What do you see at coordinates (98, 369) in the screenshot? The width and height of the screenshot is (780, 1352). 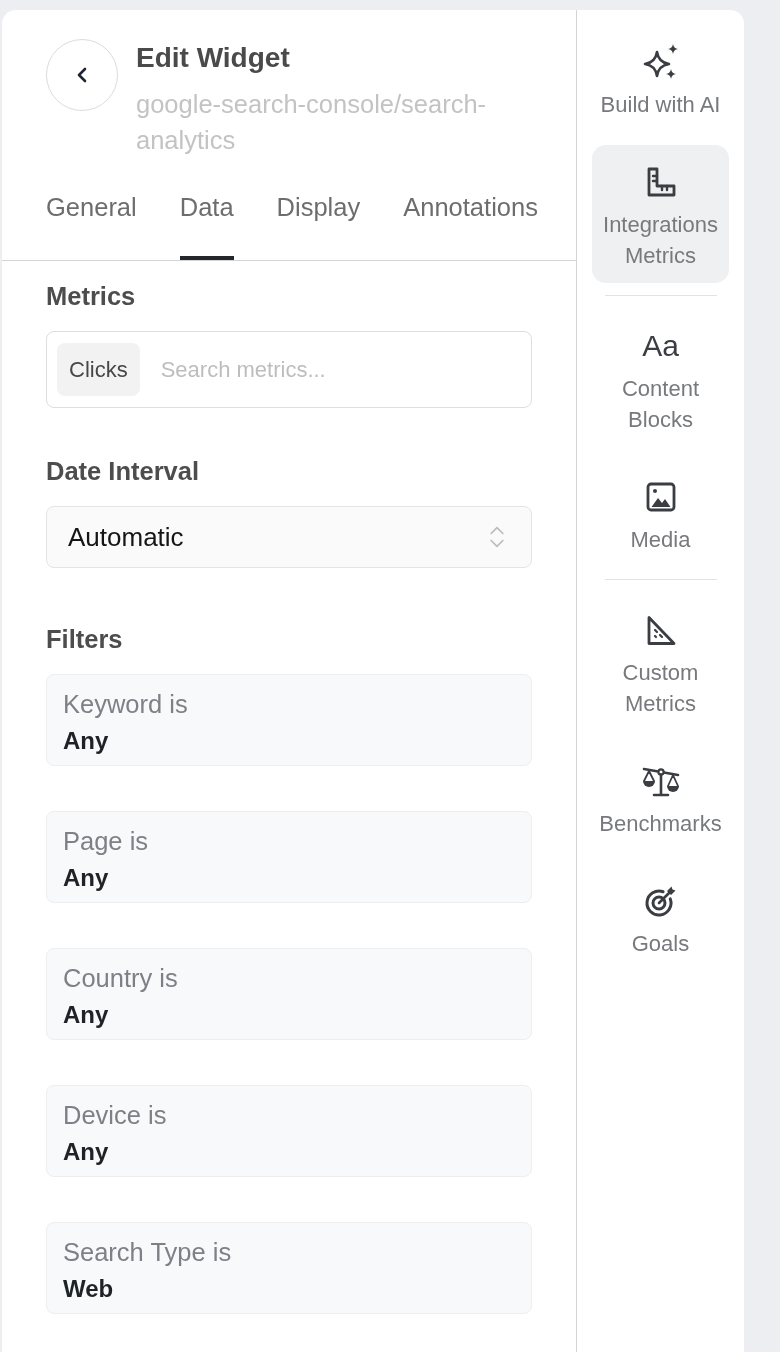 I see `metric-tag: Clicks` at bounding box center [98, 369].